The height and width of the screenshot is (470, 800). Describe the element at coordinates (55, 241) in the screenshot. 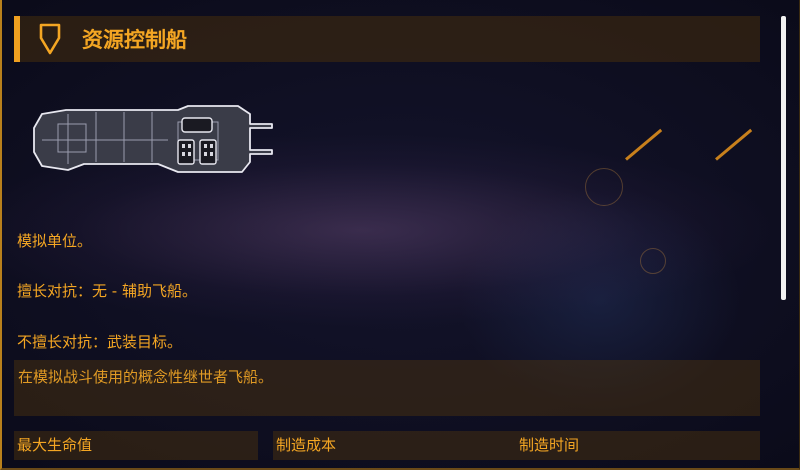

I see `description-line: 模拟单位。` at that location.